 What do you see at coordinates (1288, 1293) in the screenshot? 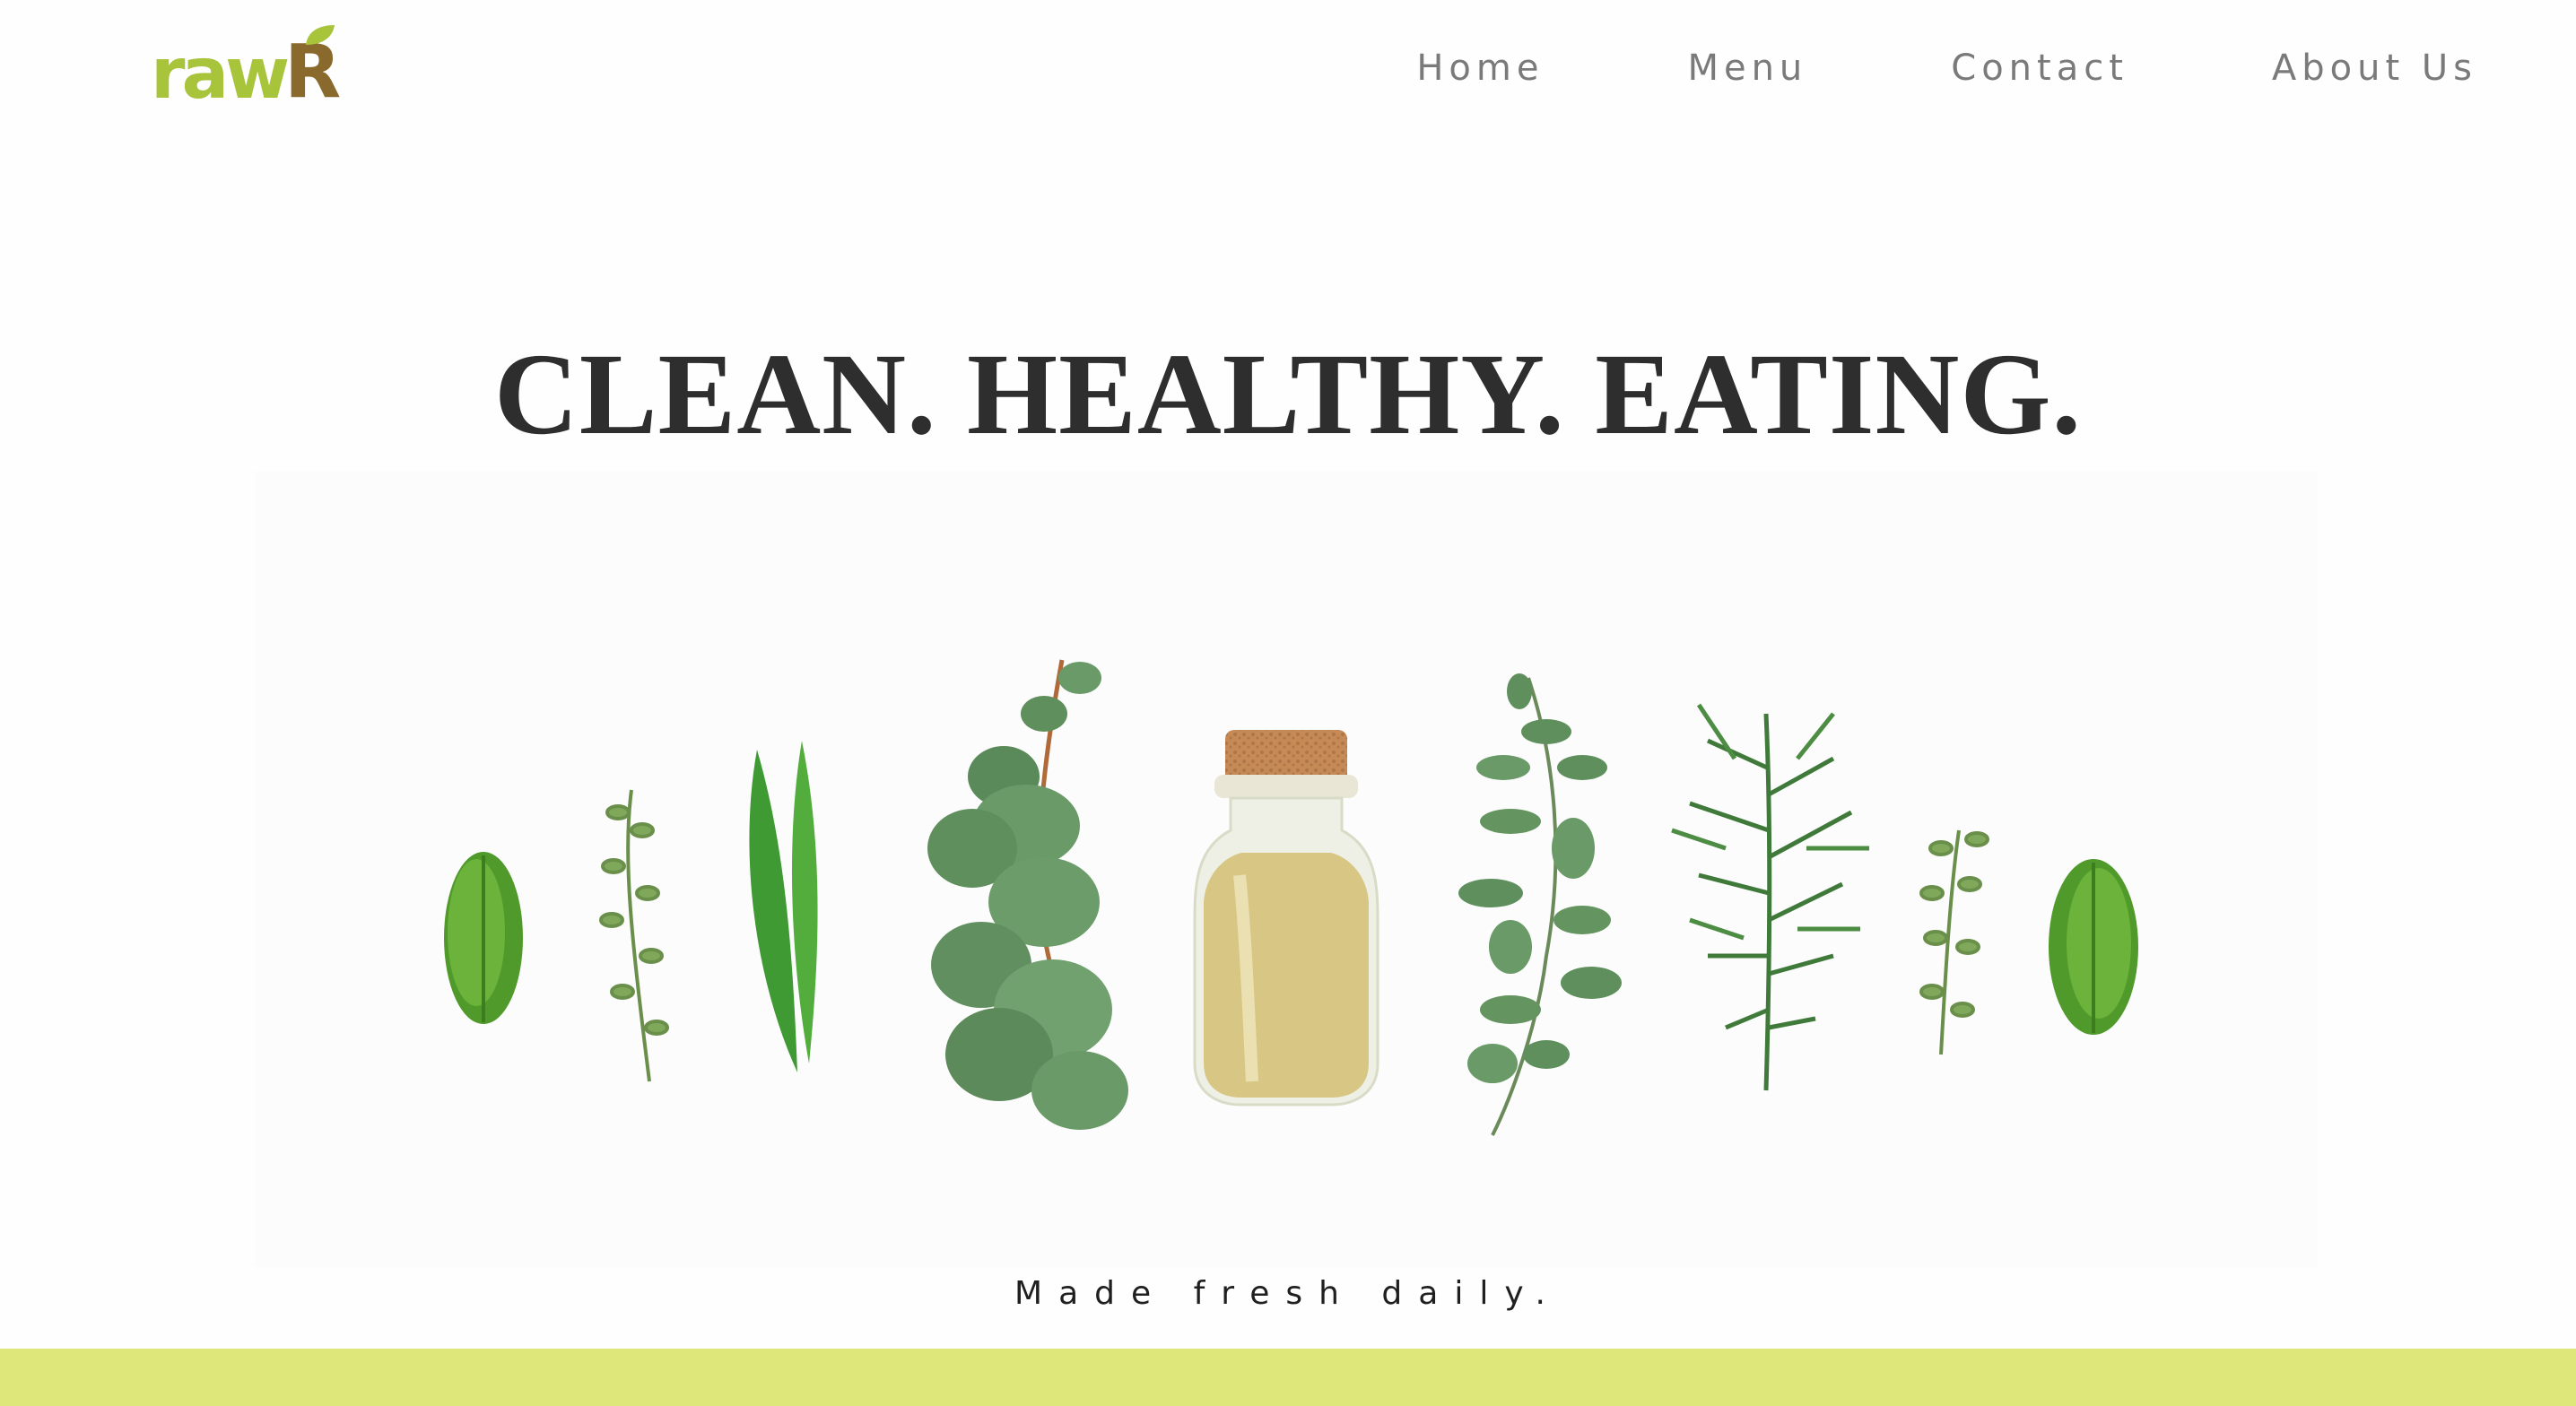
I see `hero-tagline: Made fresh daily.` at bounding box center [1288, 1293].